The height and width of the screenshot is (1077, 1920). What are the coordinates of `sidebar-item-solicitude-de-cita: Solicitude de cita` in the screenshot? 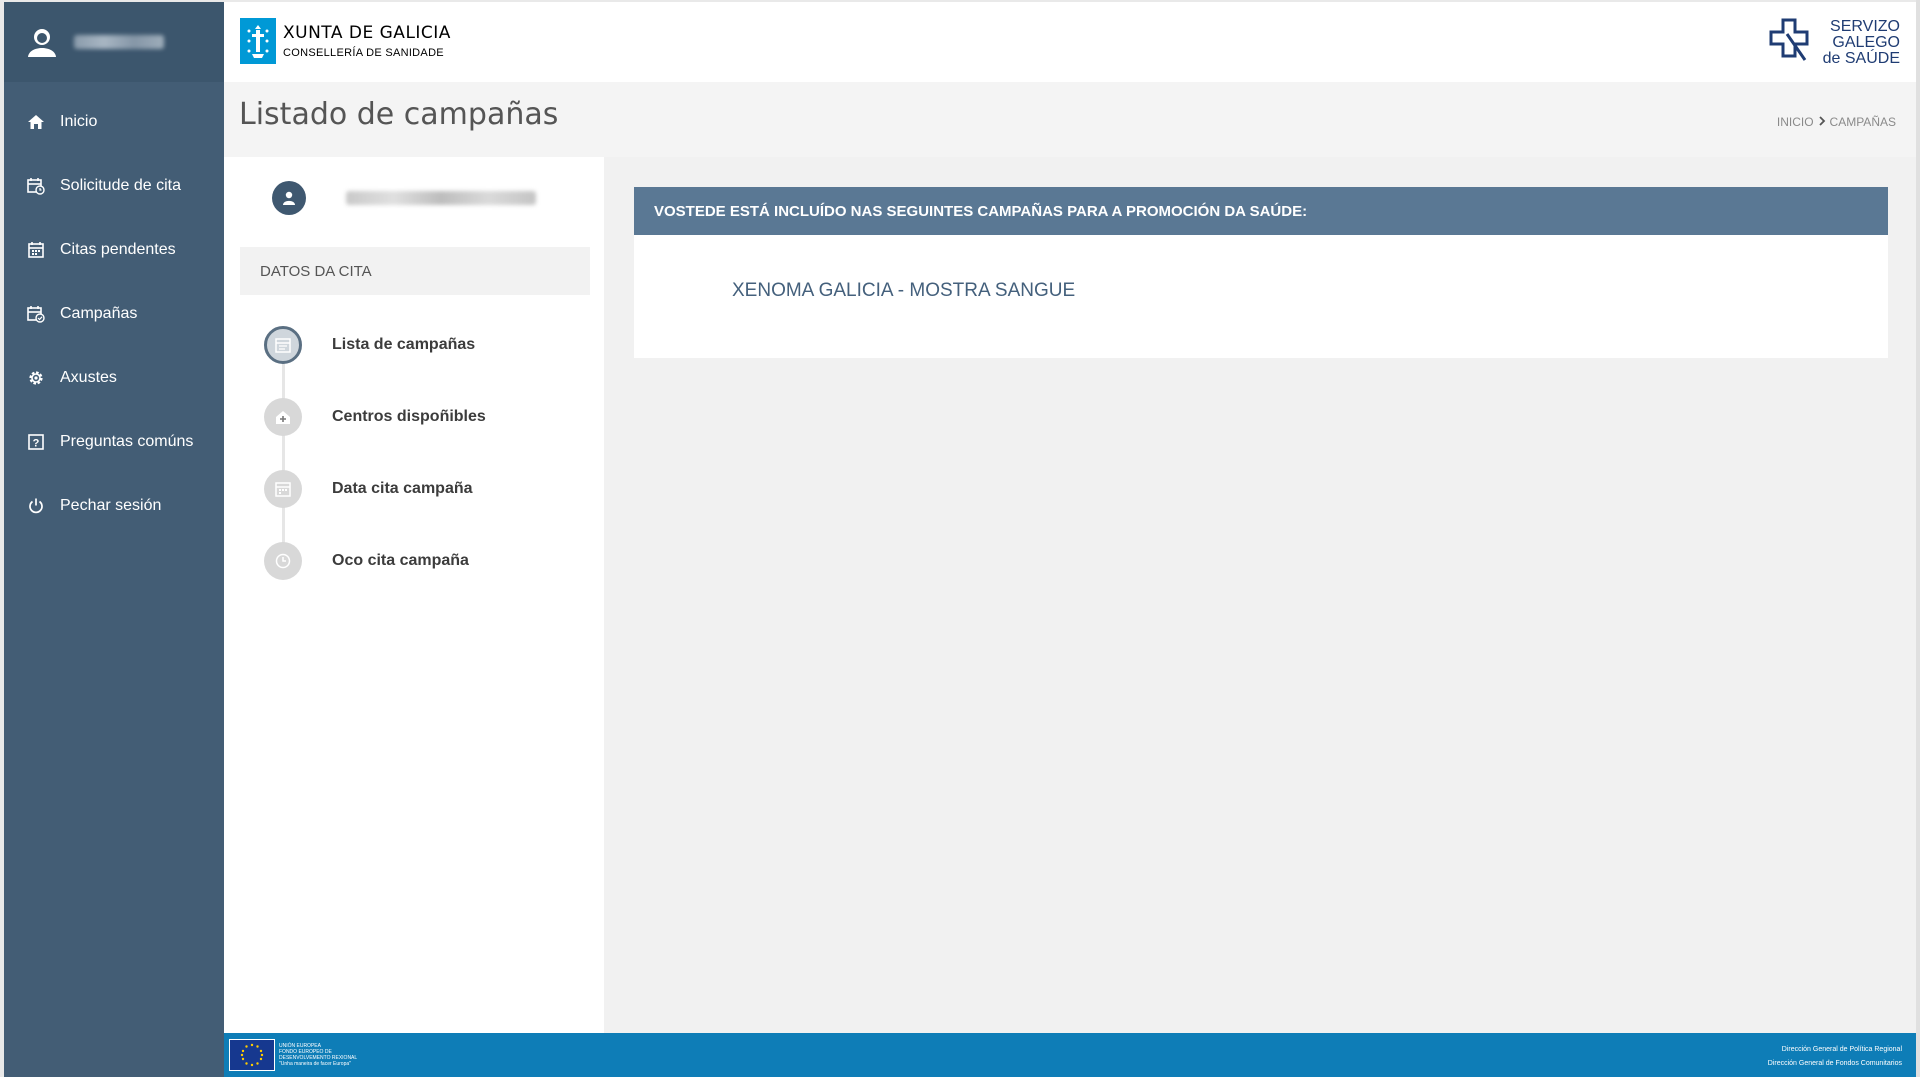 It's located at (114, 186).